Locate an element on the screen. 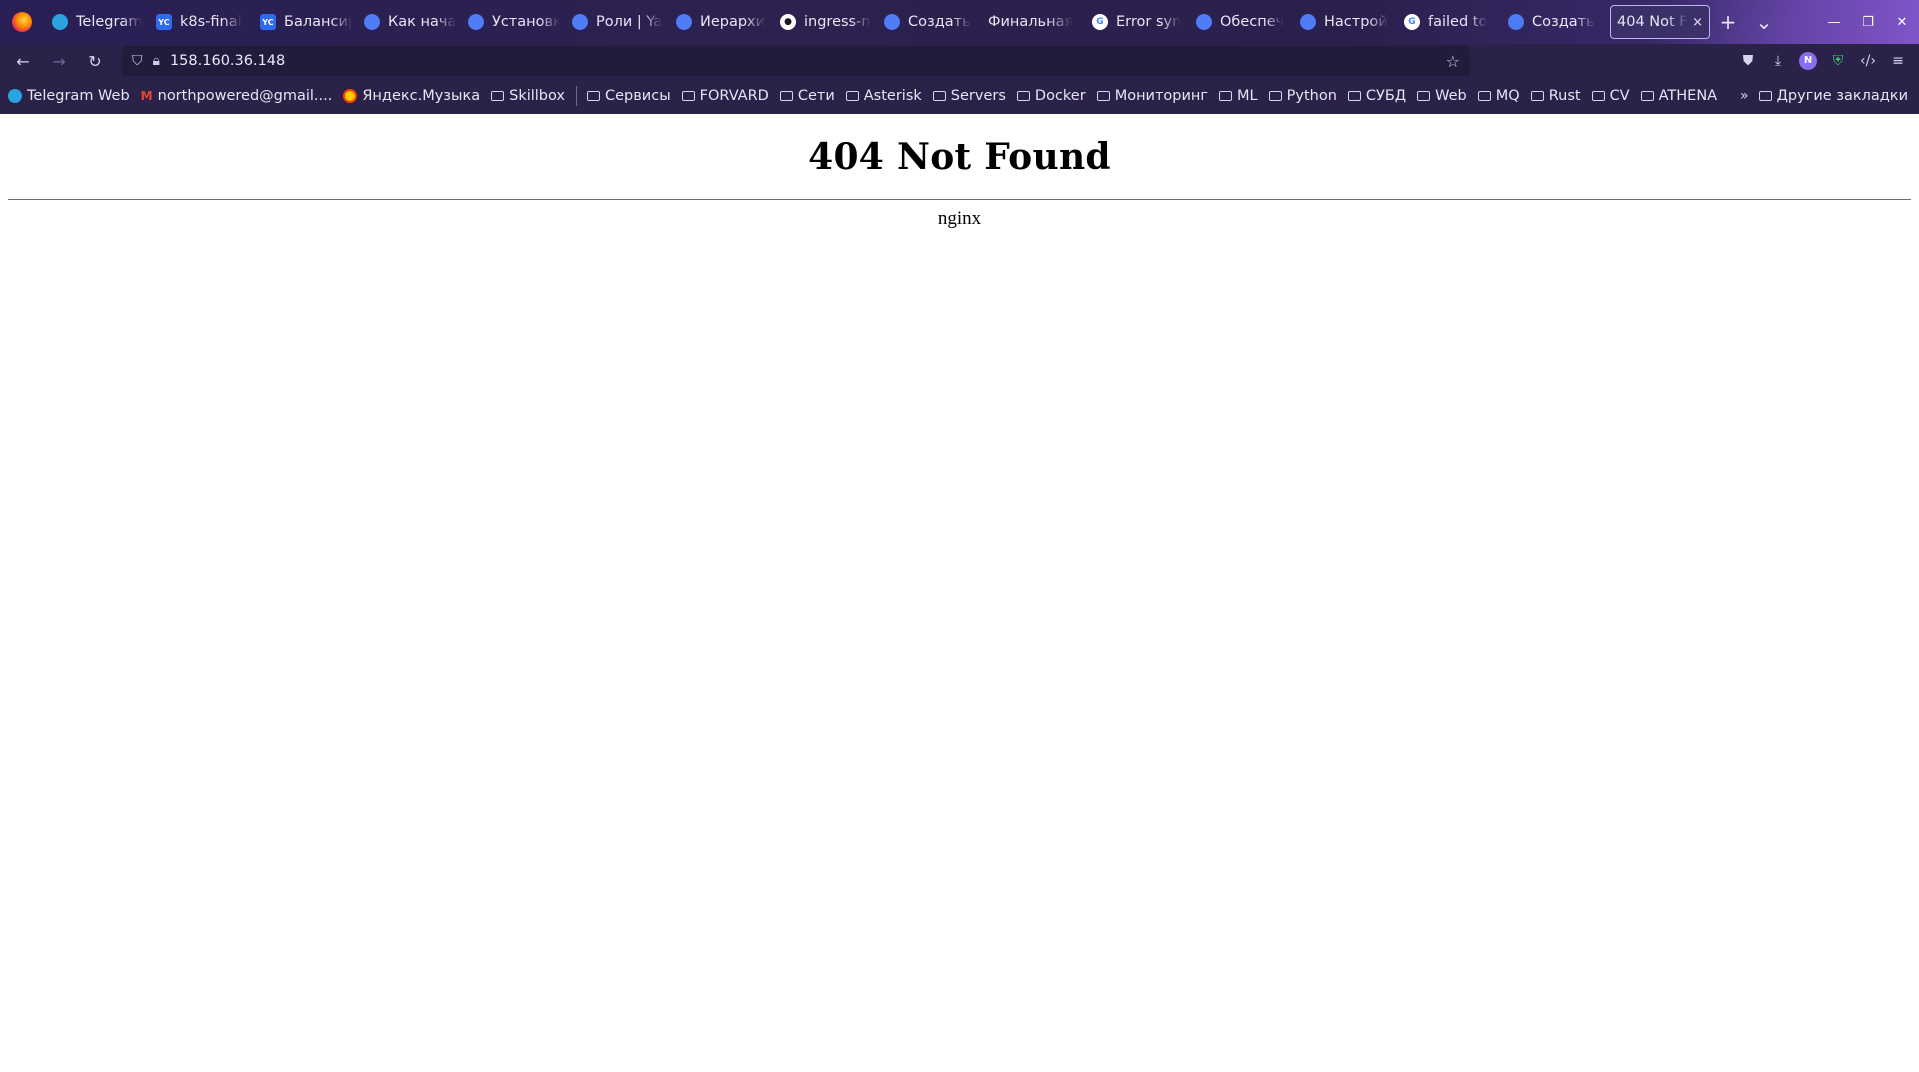  yandex-cloud-icon: YC is located at coordinates (268, 22).